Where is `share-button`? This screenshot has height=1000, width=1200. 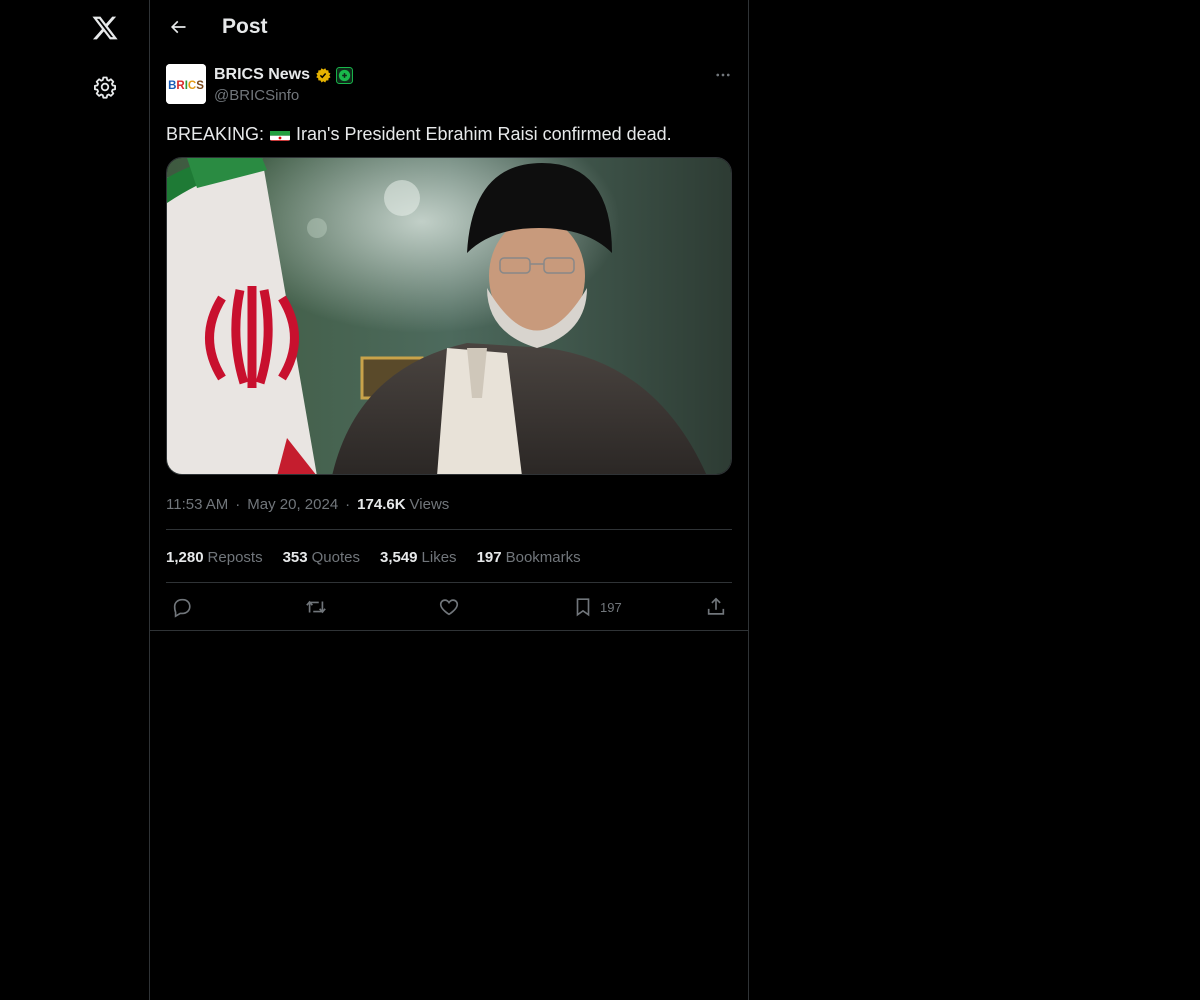
share-button is located at coordinates (716, 607).